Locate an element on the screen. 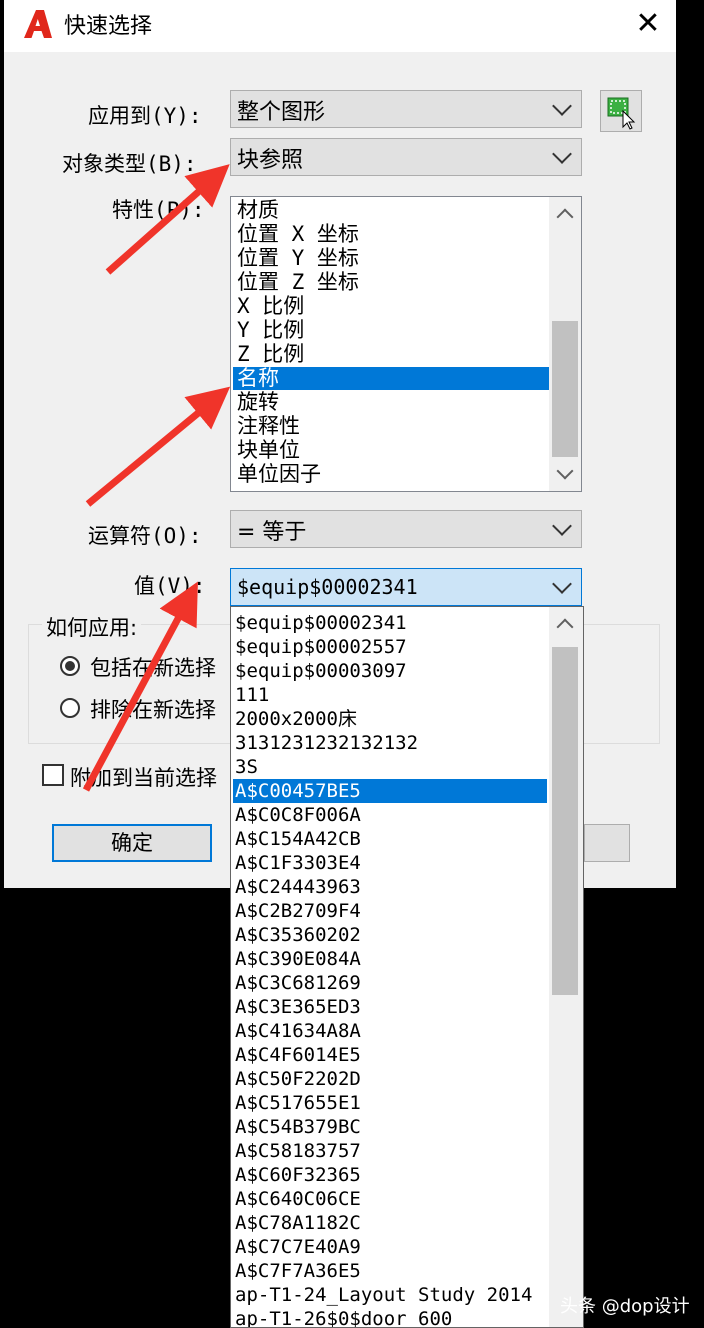  operator-select: = 等于 is located at coordinates (406, 529).